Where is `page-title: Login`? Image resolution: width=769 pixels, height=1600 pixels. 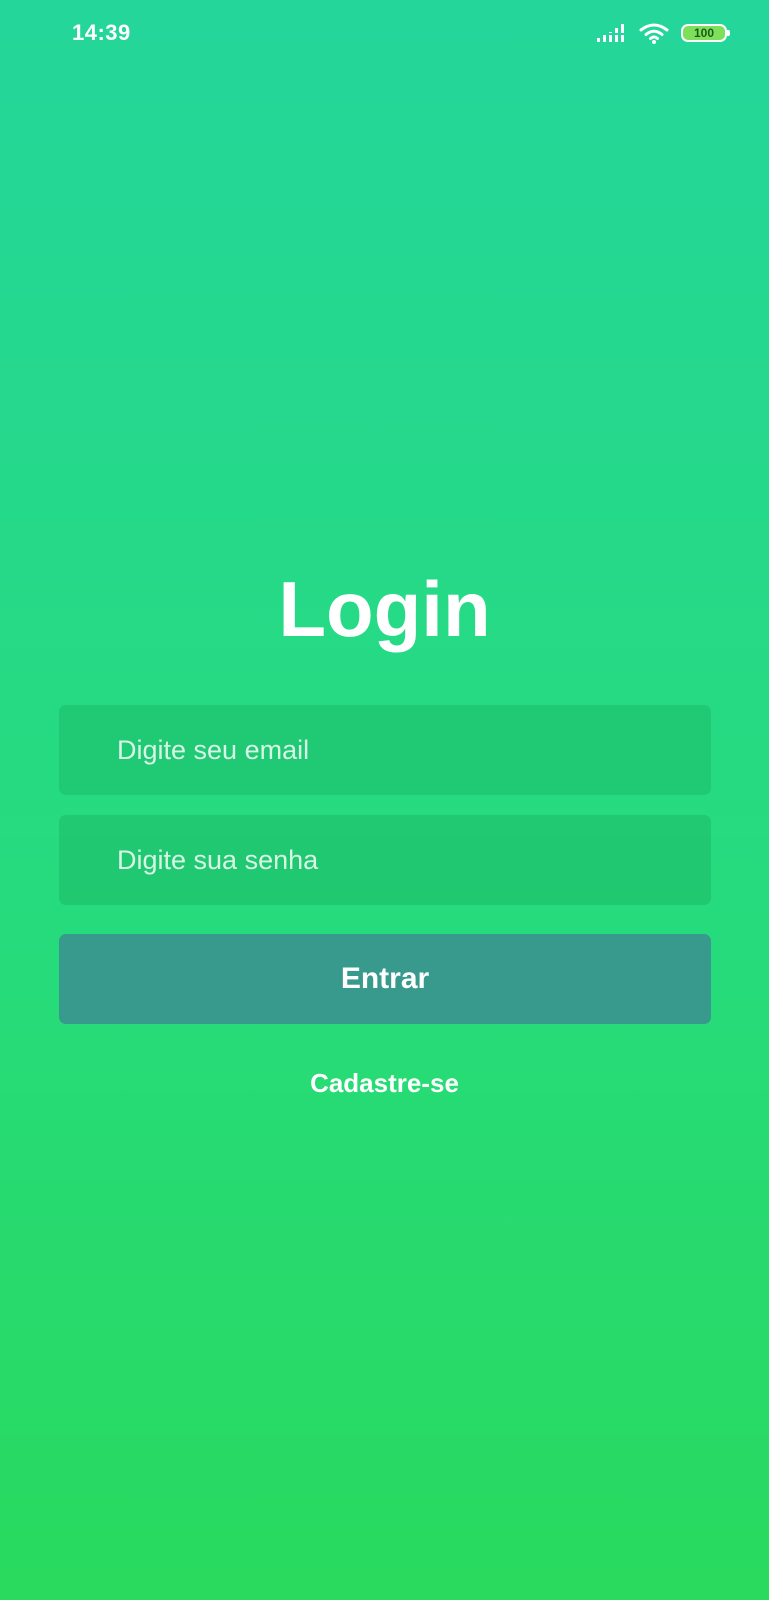
page-title: Login is located at coordinates (384, 609).